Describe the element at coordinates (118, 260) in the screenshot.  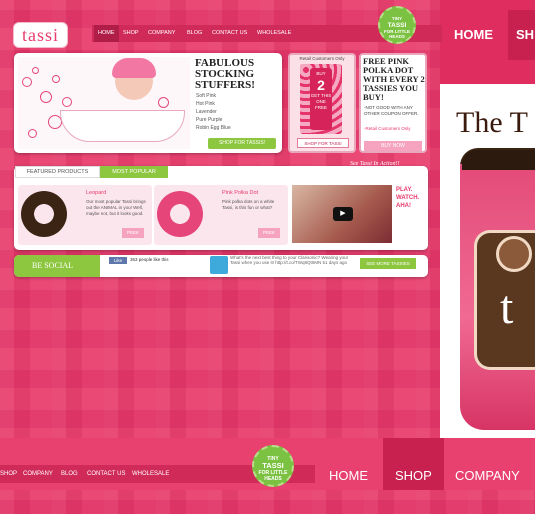
I see `facebook-like-button: Like` at that location.